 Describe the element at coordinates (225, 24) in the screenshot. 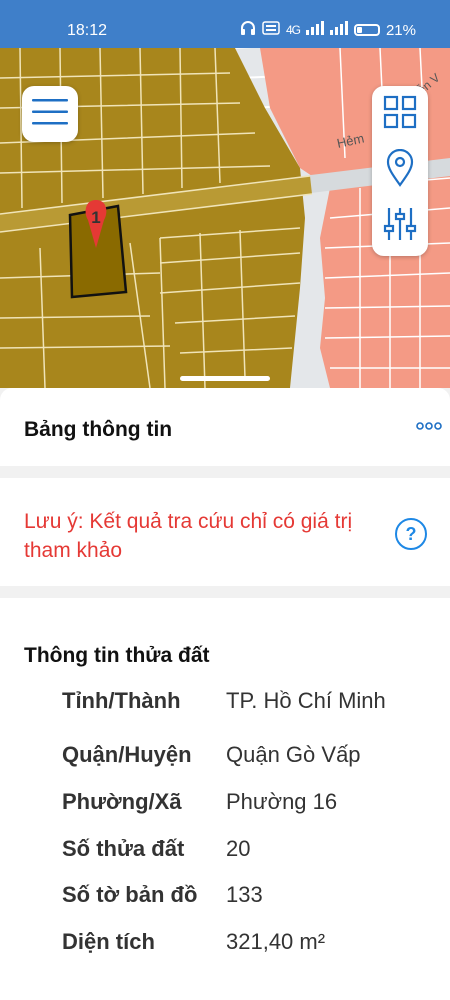

I see `status-bar: 18:12 4G 21%` at that location.